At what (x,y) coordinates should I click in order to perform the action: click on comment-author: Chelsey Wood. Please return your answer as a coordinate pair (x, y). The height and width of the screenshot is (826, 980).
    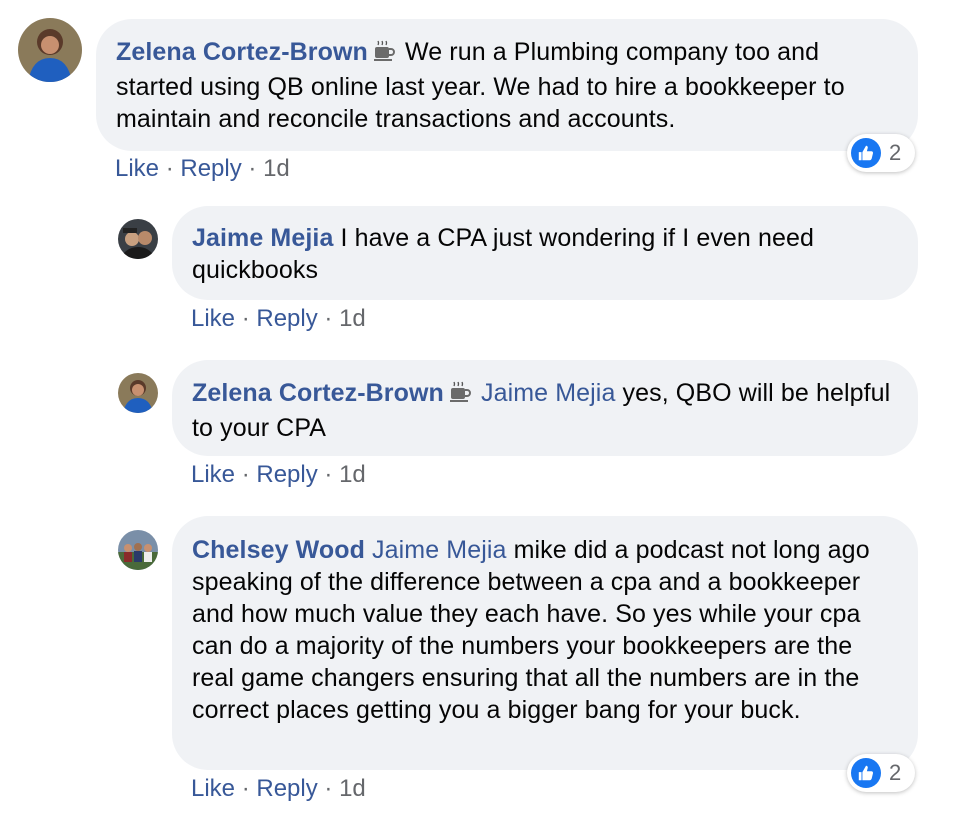
    Looking at the image, I should click on (278, 550).